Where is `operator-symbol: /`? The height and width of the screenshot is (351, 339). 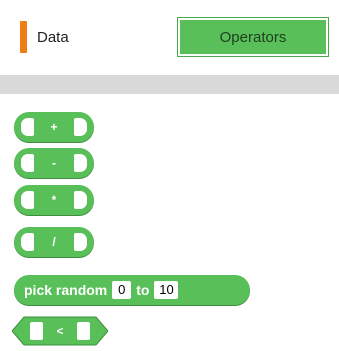
operator-symbol: / is located at coordinates (54, 242).